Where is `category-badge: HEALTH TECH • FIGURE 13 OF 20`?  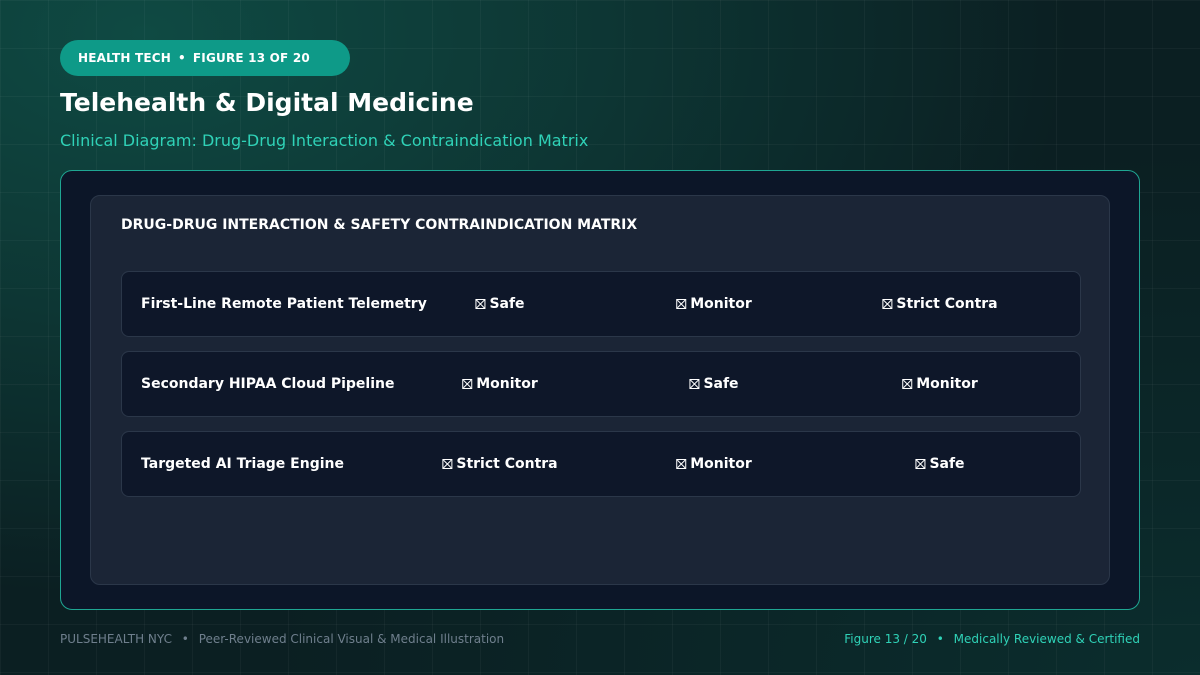 category-badge: HEALTH TECH • FIGURE 13 OF 20 is located at coordinates (205, 58).